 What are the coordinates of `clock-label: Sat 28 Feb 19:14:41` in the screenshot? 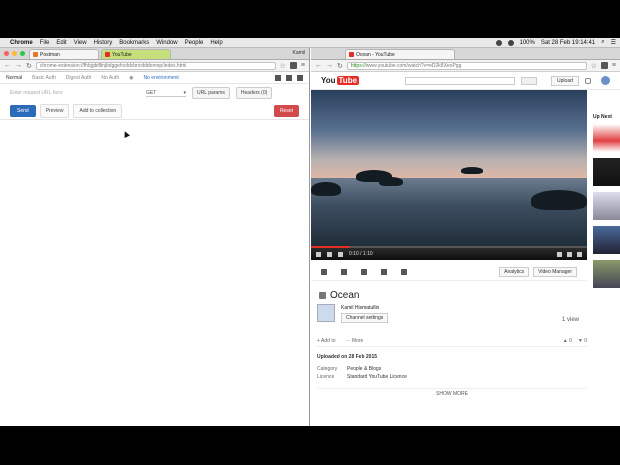 It's located at (568, 43).